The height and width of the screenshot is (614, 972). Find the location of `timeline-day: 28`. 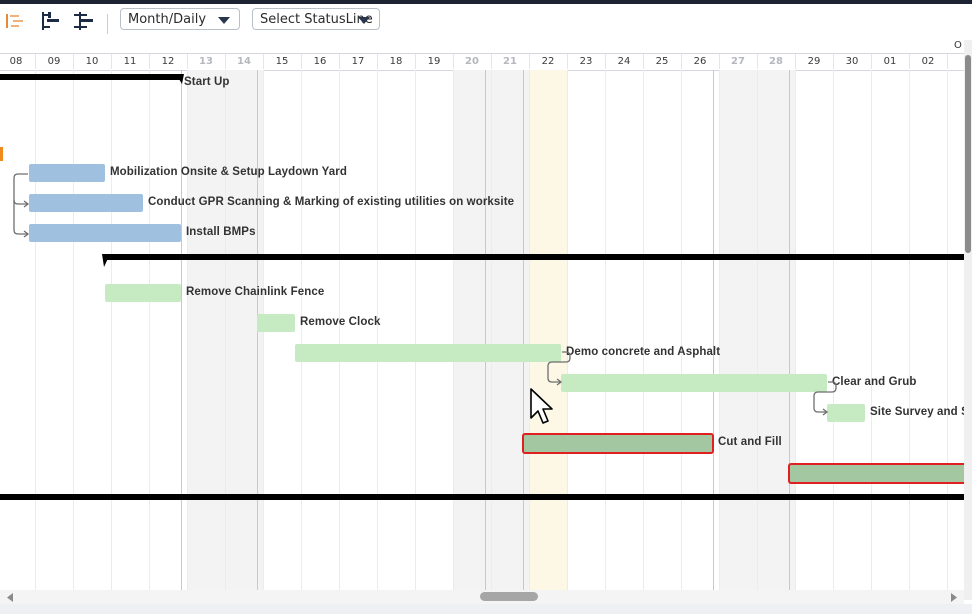

timeline-day: 28 is located at coordinates (776, 61).